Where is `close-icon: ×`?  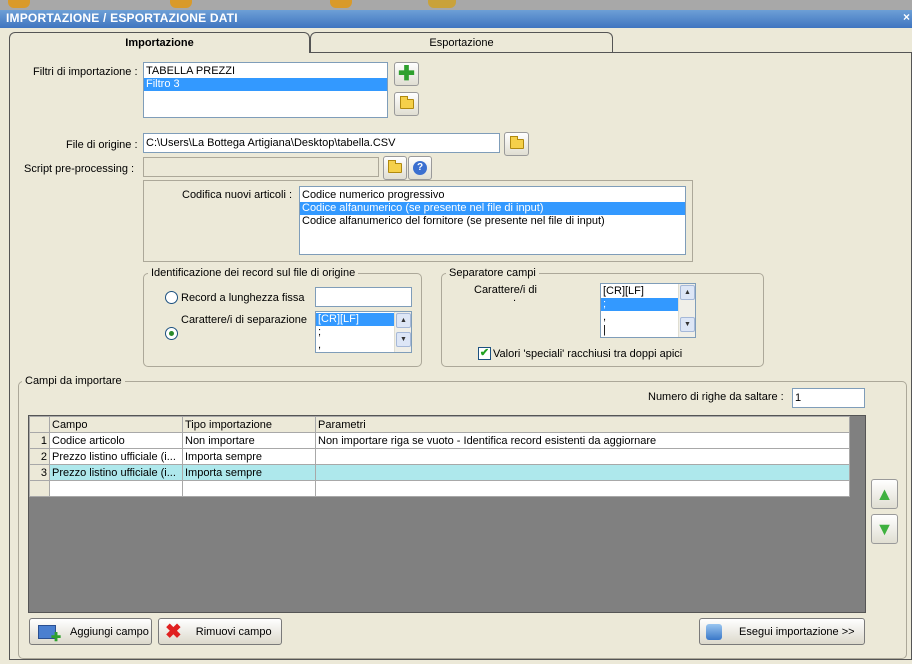 close-icon: × is located at coordinates (906, 17).